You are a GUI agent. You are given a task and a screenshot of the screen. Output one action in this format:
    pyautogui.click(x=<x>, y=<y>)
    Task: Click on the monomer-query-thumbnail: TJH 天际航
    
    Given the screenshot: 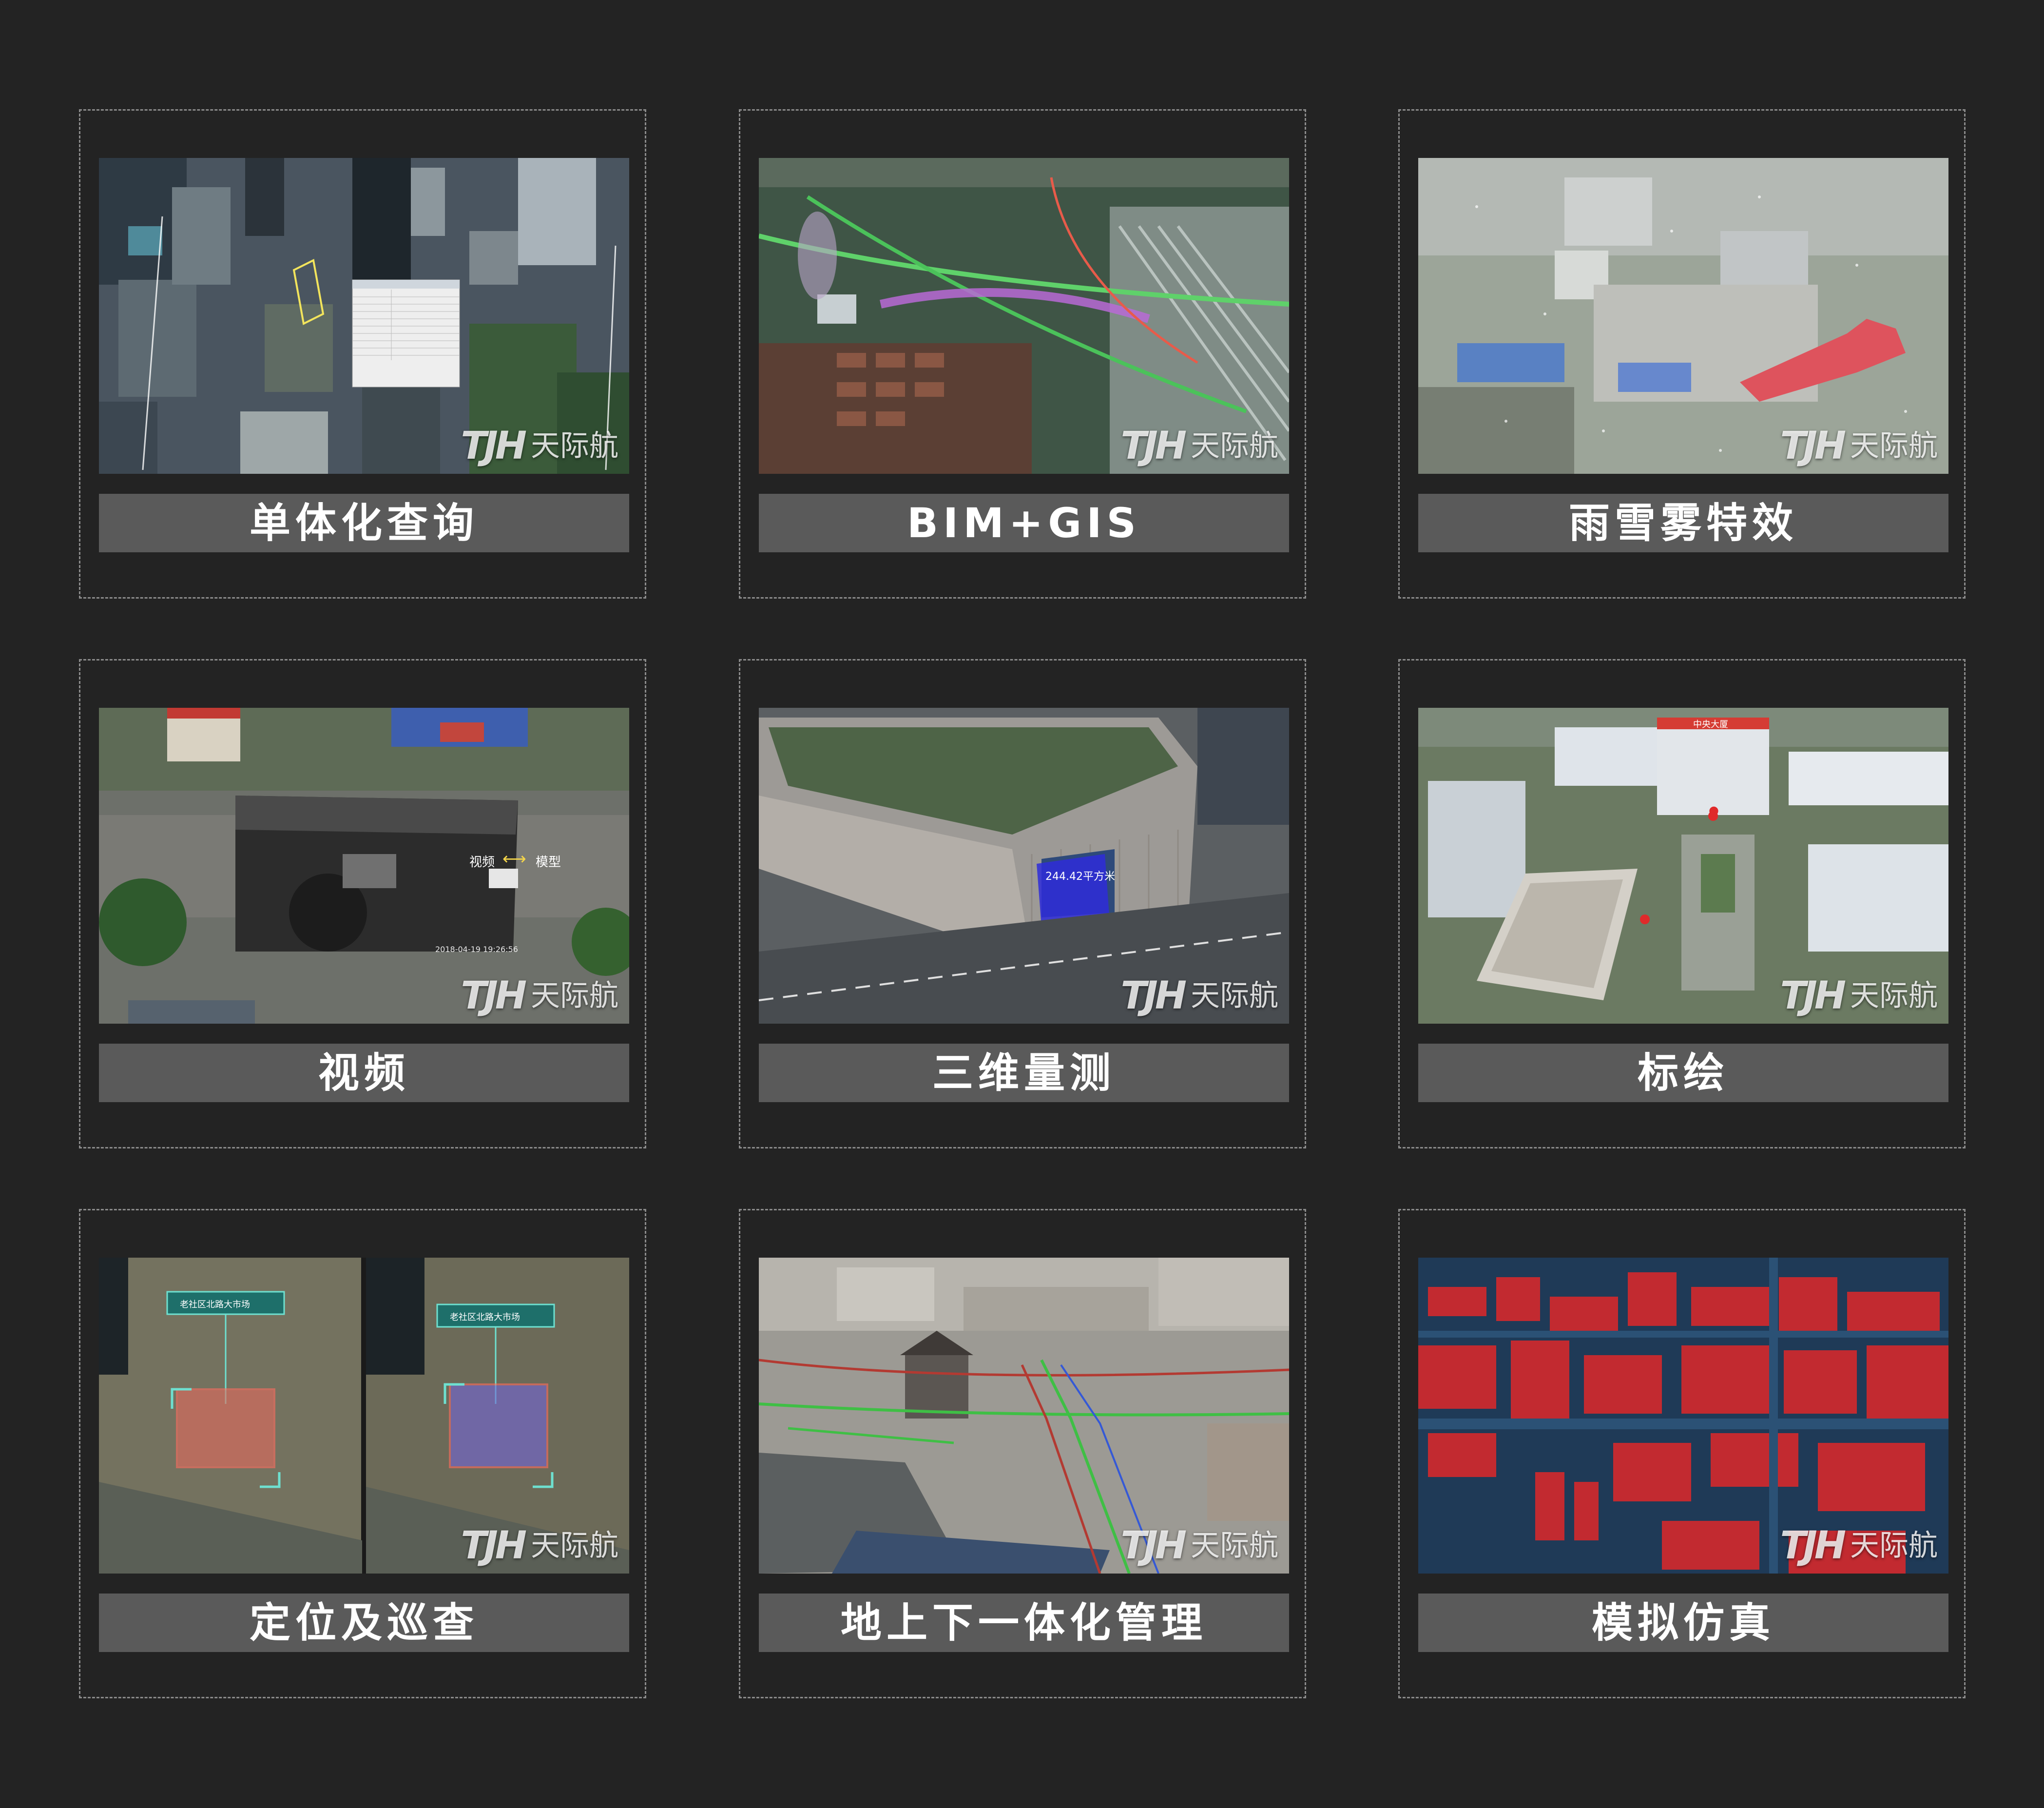 What is the action you would take?
    pyautogui.click(x=364, y=316)
    